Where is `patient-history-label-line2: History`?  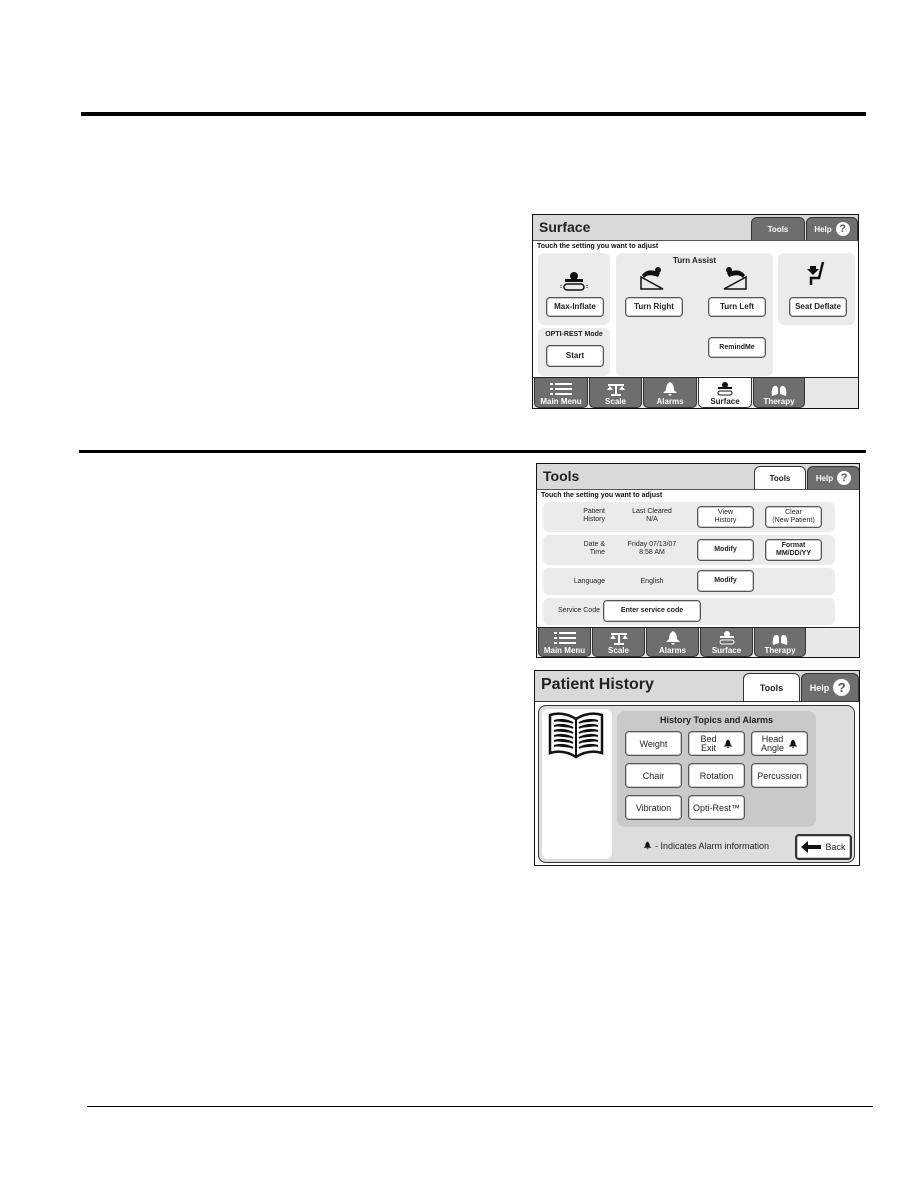
patient-history-label-line2: History is located at coordinates (594, 520).